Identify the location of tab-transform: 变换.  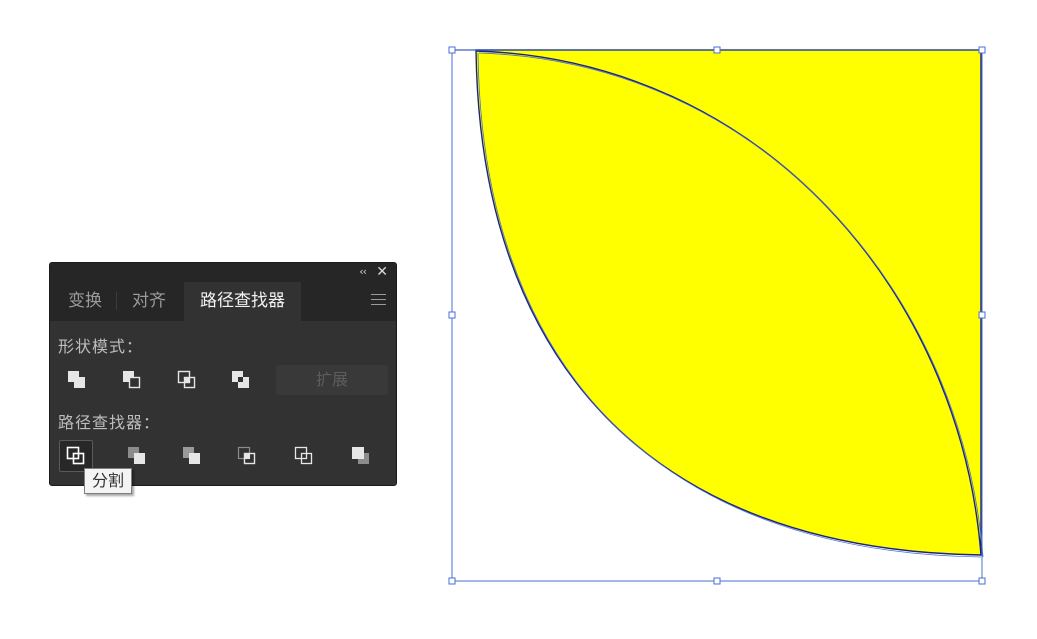
(85, 301).